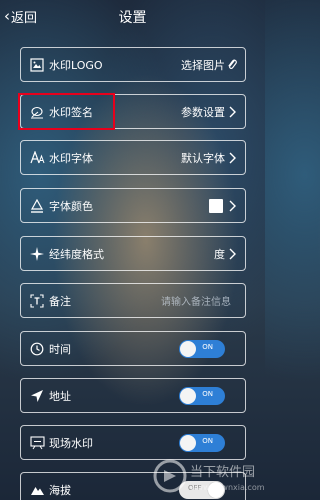 Image resolution: width=320 pixels, height=500 pixels. Describe the element at coordinates (76, 254) in the screenshot. I see `row-label: 经纬度格式` at that location.